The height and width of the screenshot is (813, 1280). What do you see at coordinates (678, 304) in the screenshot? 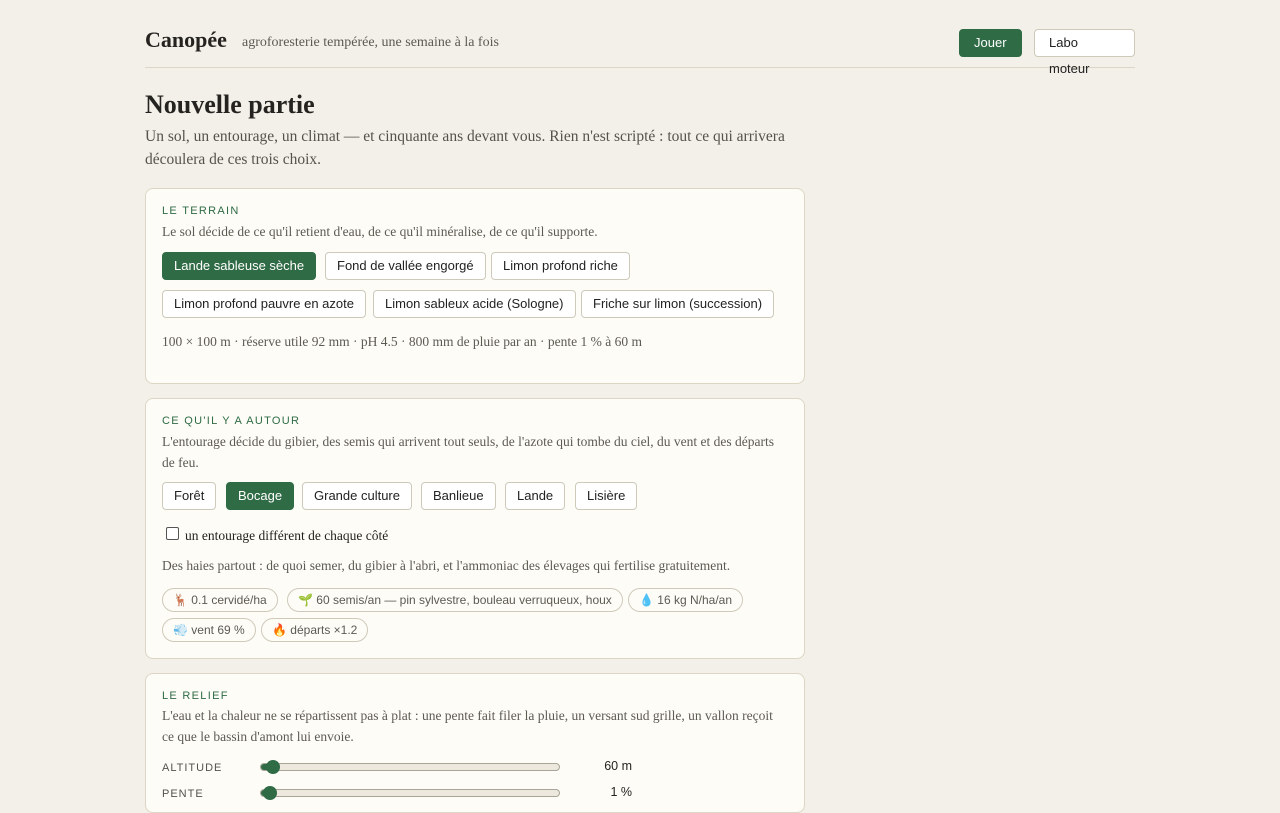
I see `terrain-option-fallow-loam: Friche sur limon (succession)` at bounding box center [678, 304].